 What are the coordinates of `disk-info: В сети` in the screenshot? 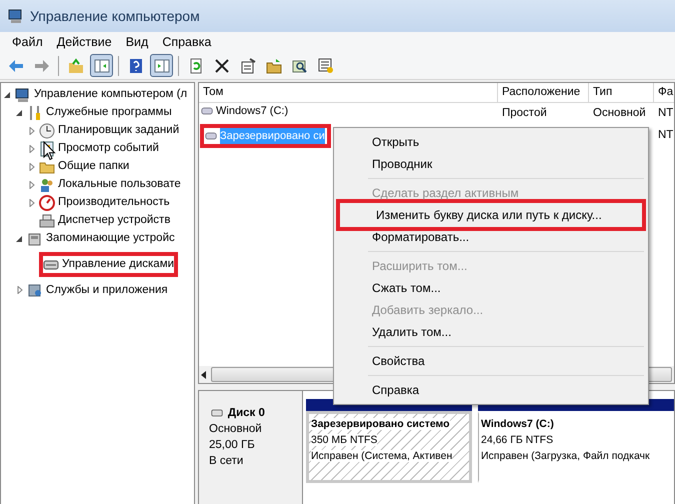 It's located at (226, 461).